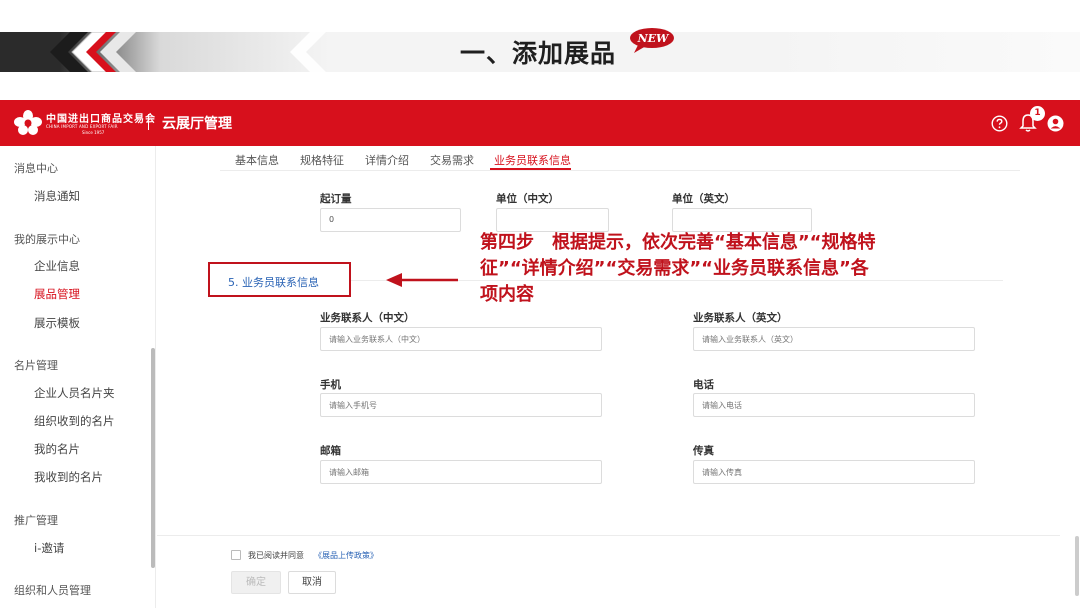  What do you see at coordinates (422, 280) in the screenshot?
I see `arrow-left-icon` at bounding box center [422, 280].